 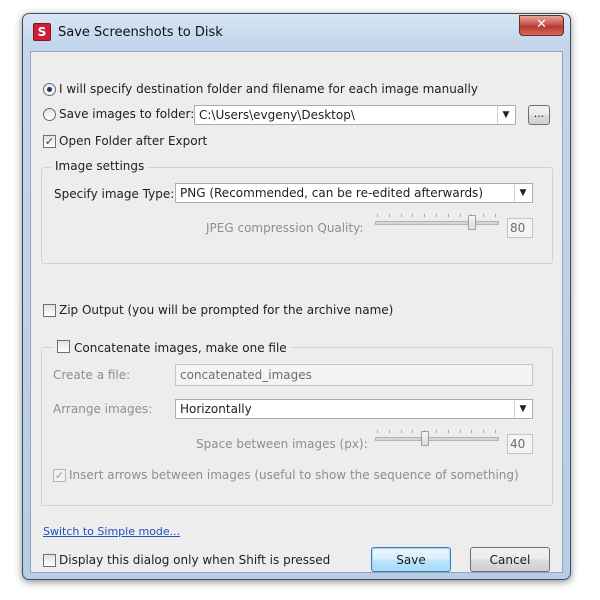 I want to click on save-to-folder-label: Save images to folder:, so click(x=126, y=114).